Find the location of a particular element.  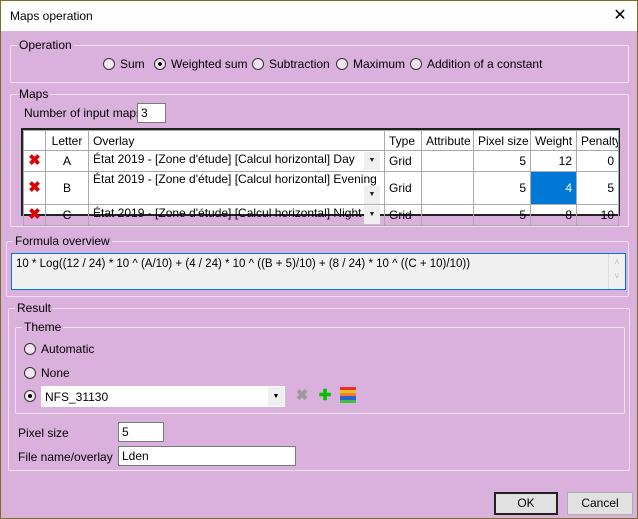

theme-select-value: NFS_31130 is located at coordinates (77, 397).